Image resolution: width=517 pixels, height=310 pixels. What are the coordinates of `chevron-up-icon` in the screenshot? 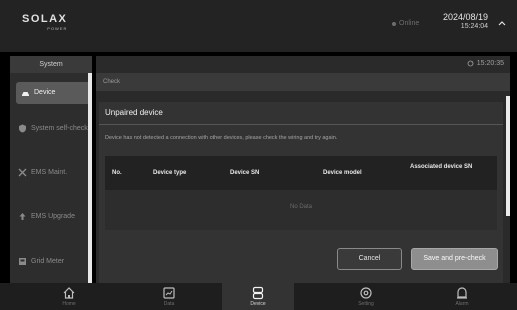 It's located at (502, 23).